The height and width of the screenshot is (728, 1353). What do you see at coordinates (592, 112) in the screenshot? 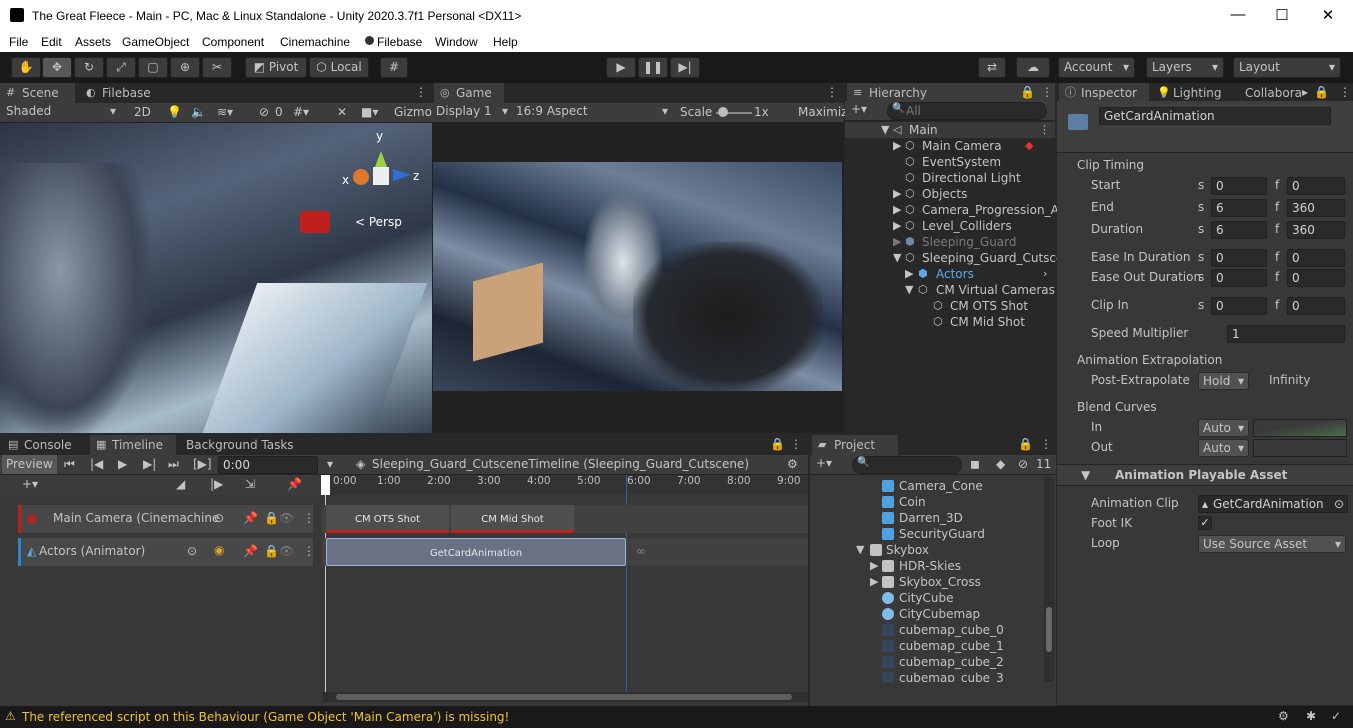
I see `aspect-dropdown: 16:9 Aspect` at bounding box center [592, 112].